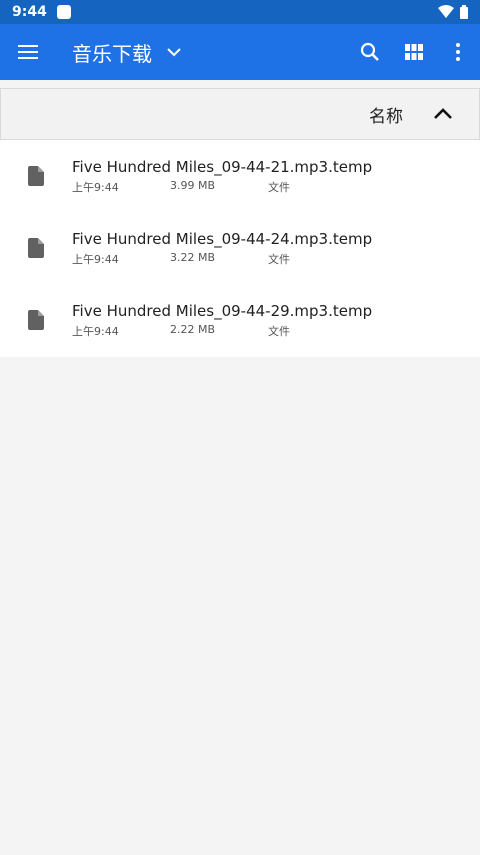 Image resolution: width=480 pixels, height=855 pixels. Describe the element at coordinates (63, 12) in the screenshot. I see `notification-icon` at that location.